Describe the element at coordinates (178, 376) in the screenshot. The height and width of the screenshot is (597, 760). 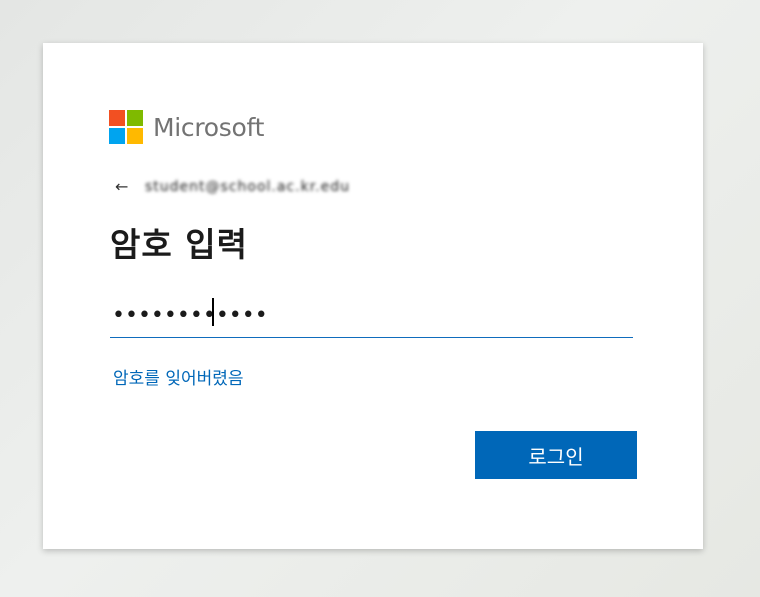
I see `forgot-password-link: 암호를 잊어버렸음` at that location.